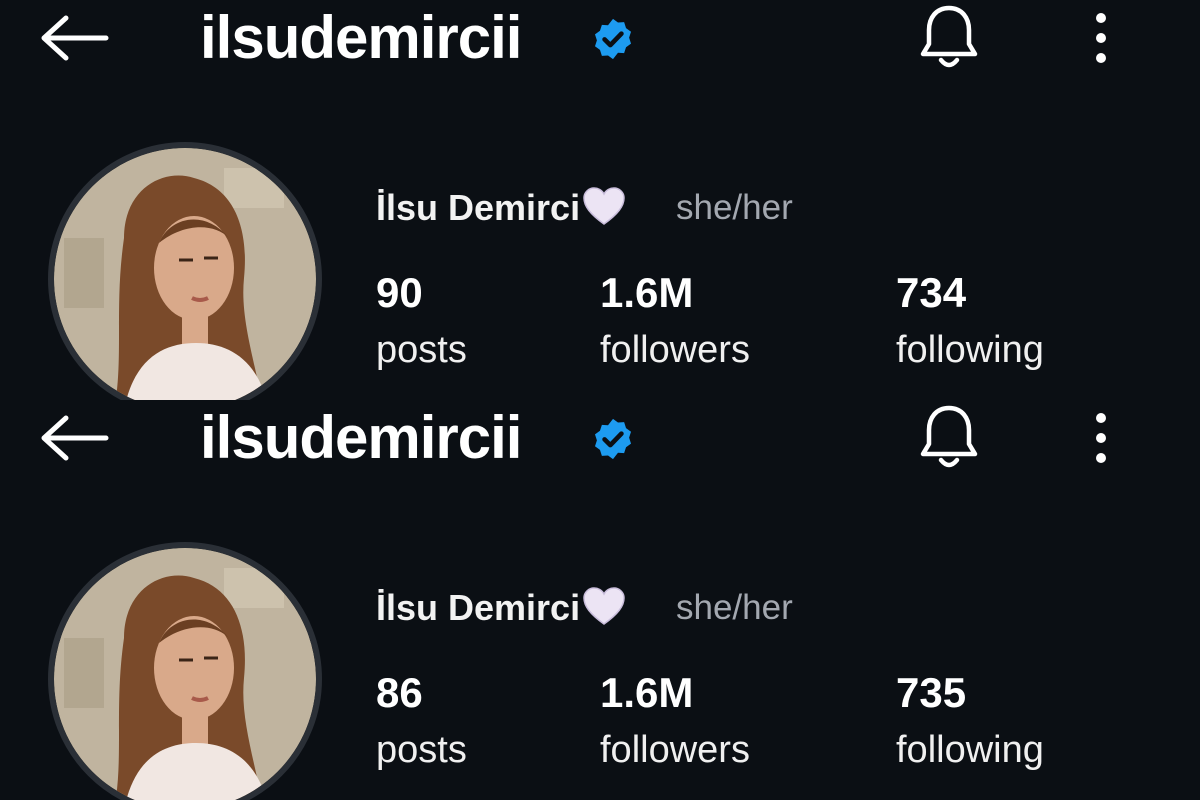 The width and height of the screenshot is (1200, 800). What do you see at coordinates (399, 292) in the screenshot?
I see `posts-value: 90` at bounding box center [399, 292].